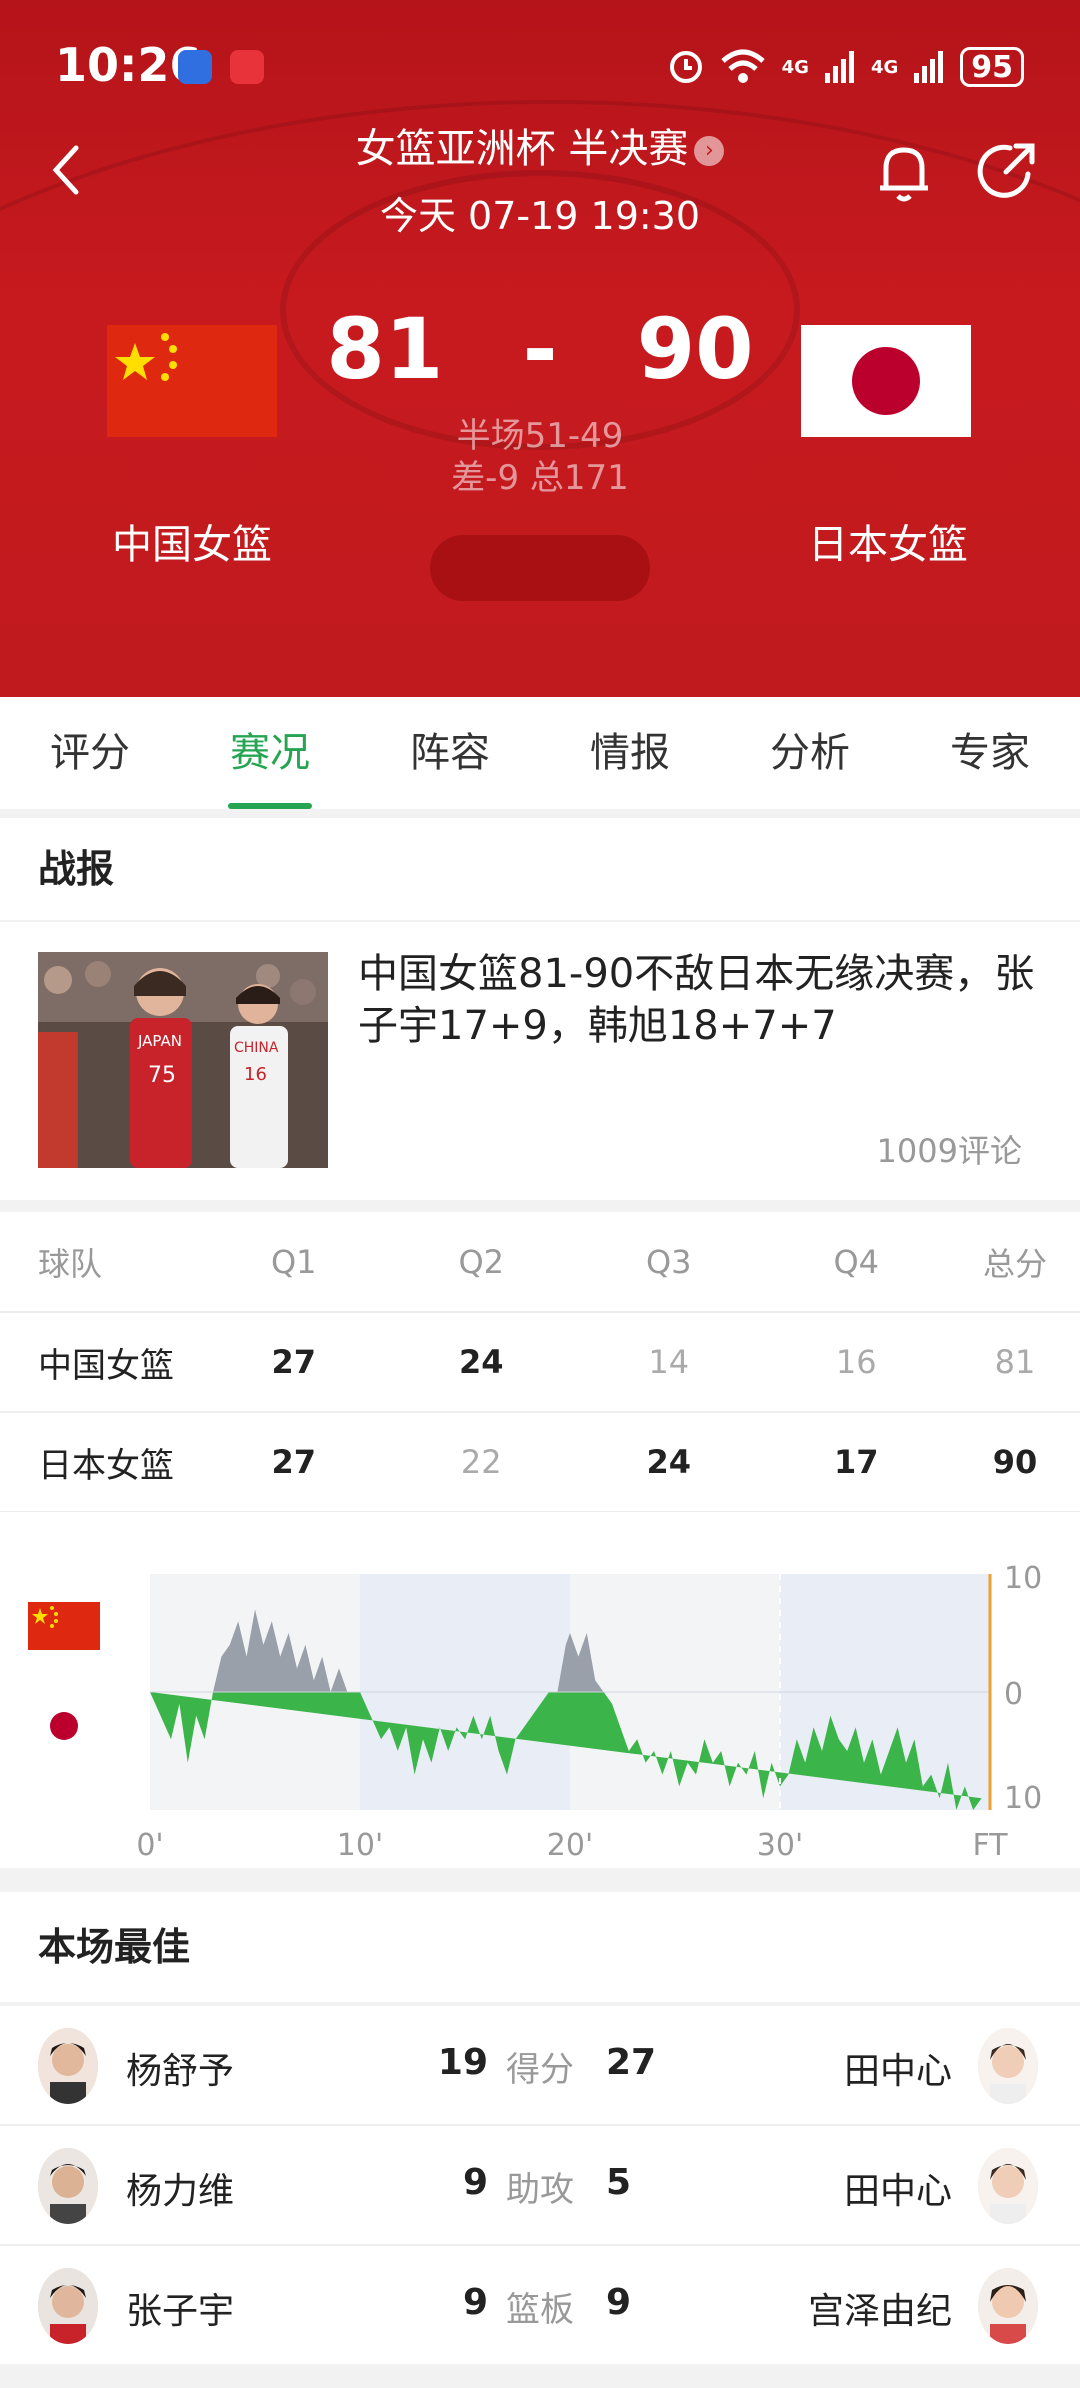 The image size is (1080, 2388). What do you see at coordinates (990, 753) in the screenshot?
I see `tab-experts: 专家` at bounding box center [990, 753].